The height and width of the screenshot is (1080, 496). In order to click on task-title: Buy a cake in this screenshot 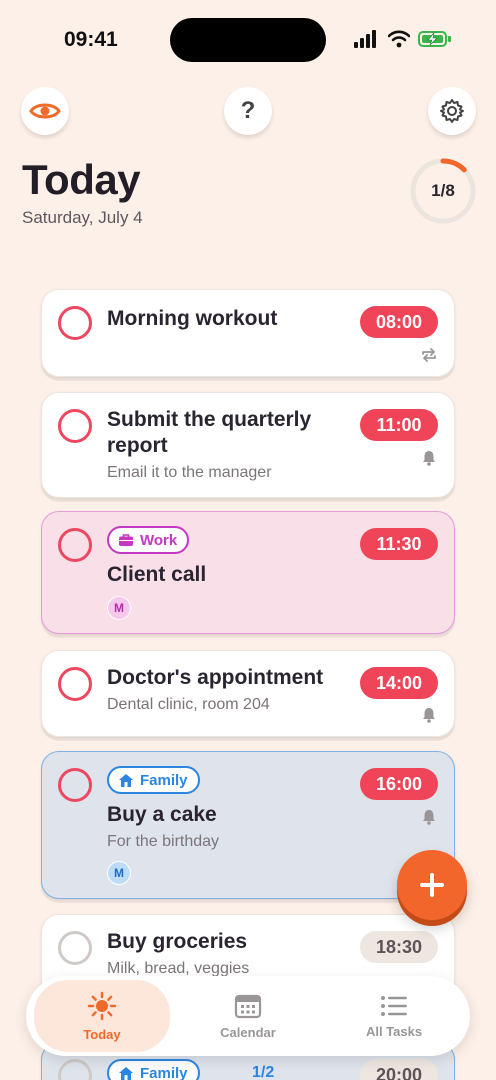, I will do `click(162, 814)`.